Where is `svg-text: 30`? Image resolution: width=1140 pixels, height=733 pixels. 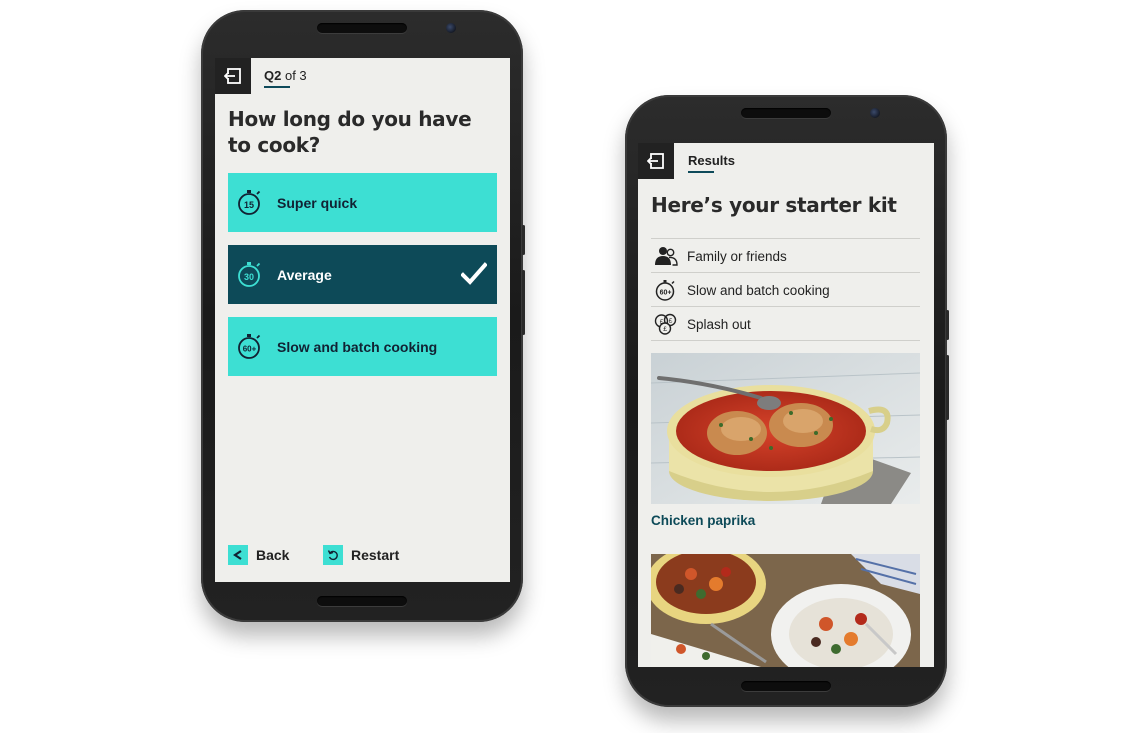
svg-text: 30 is located at coordinates (249, 277).